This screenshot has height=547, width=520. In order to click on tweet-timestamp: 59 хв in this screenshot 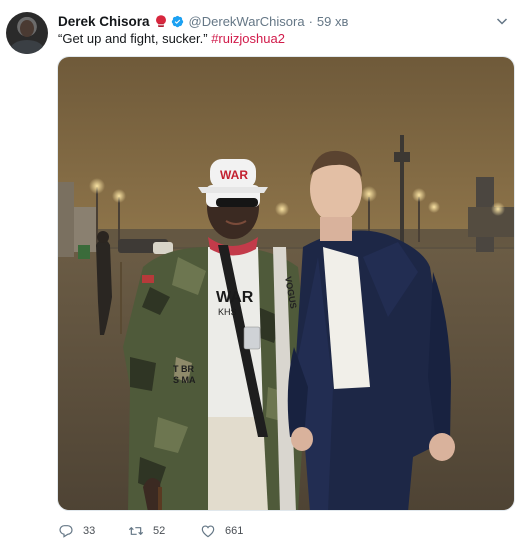, I will do `click(332, 21)`.